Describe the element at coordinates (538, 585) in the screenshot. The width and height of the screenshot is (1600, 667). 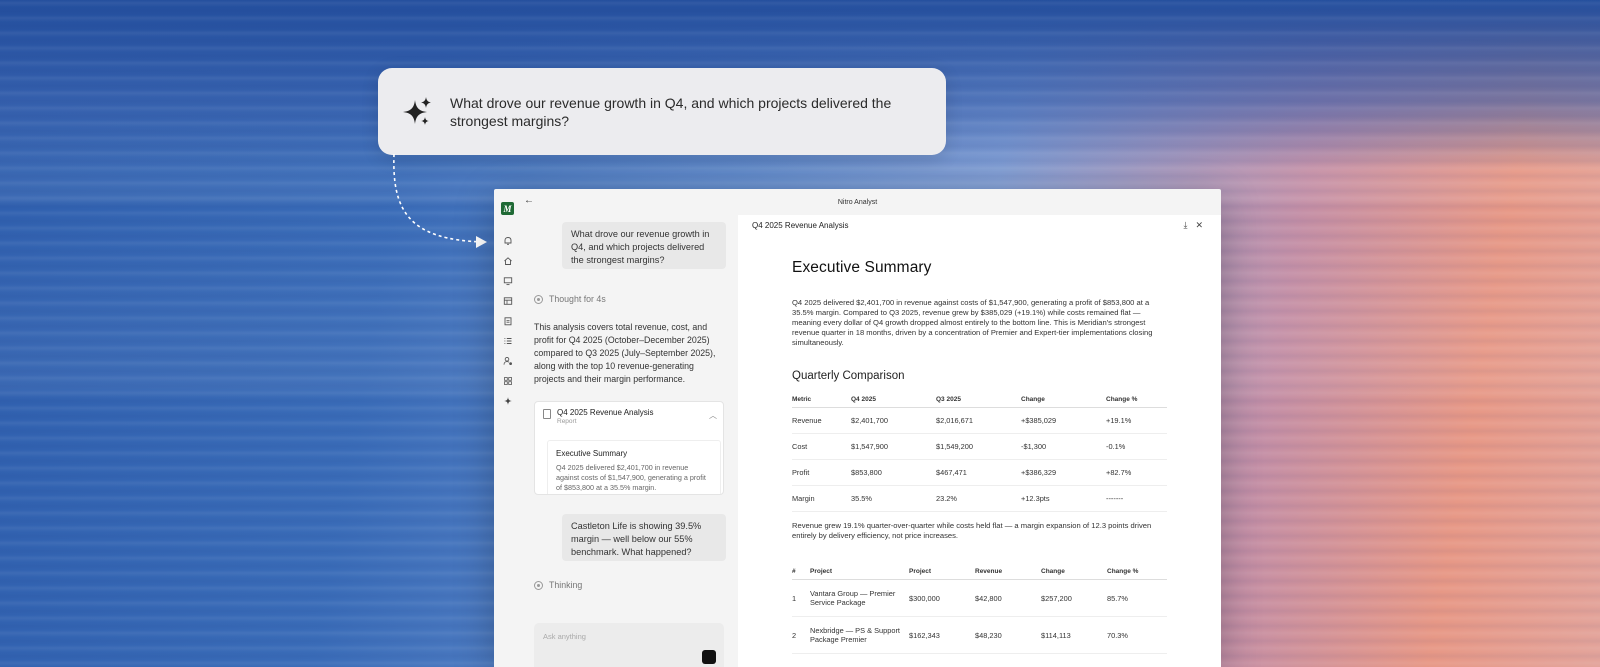
I see `thinking-icon` at that location.